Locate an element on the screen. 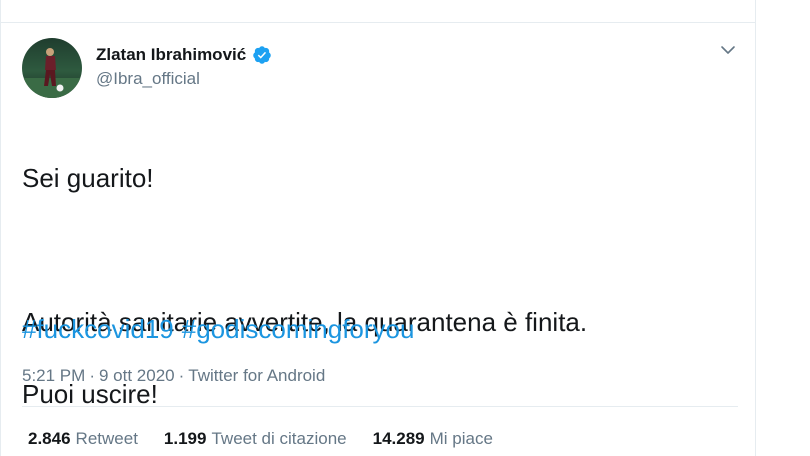 The width and height of the screenshot is (810, 456). name-row: Zlatan Ibrahimović is located at coordinates (184, 55).